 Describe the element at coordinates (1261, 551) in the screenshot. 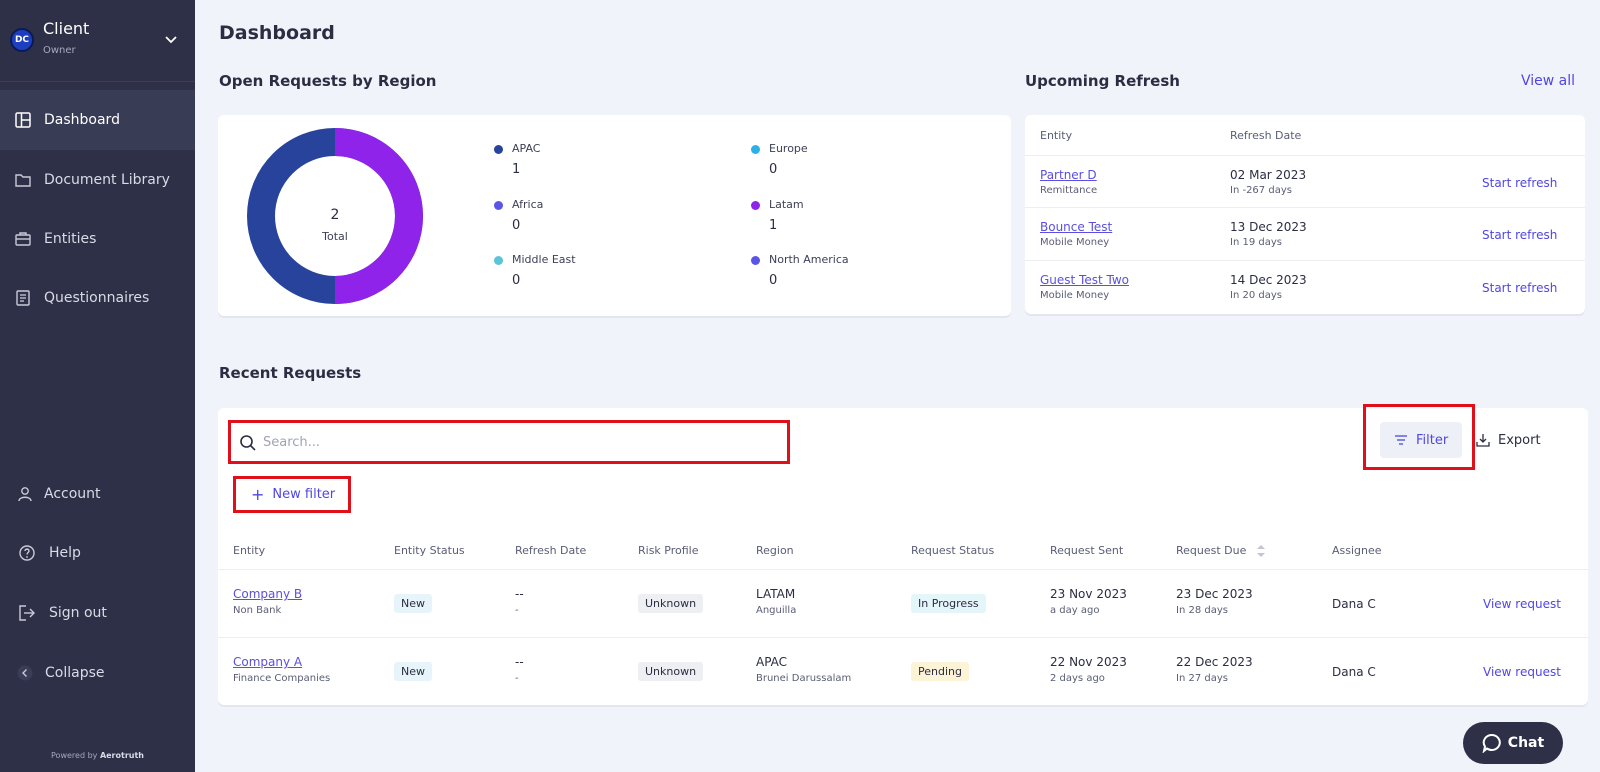

I see `sort-icon` at that location.